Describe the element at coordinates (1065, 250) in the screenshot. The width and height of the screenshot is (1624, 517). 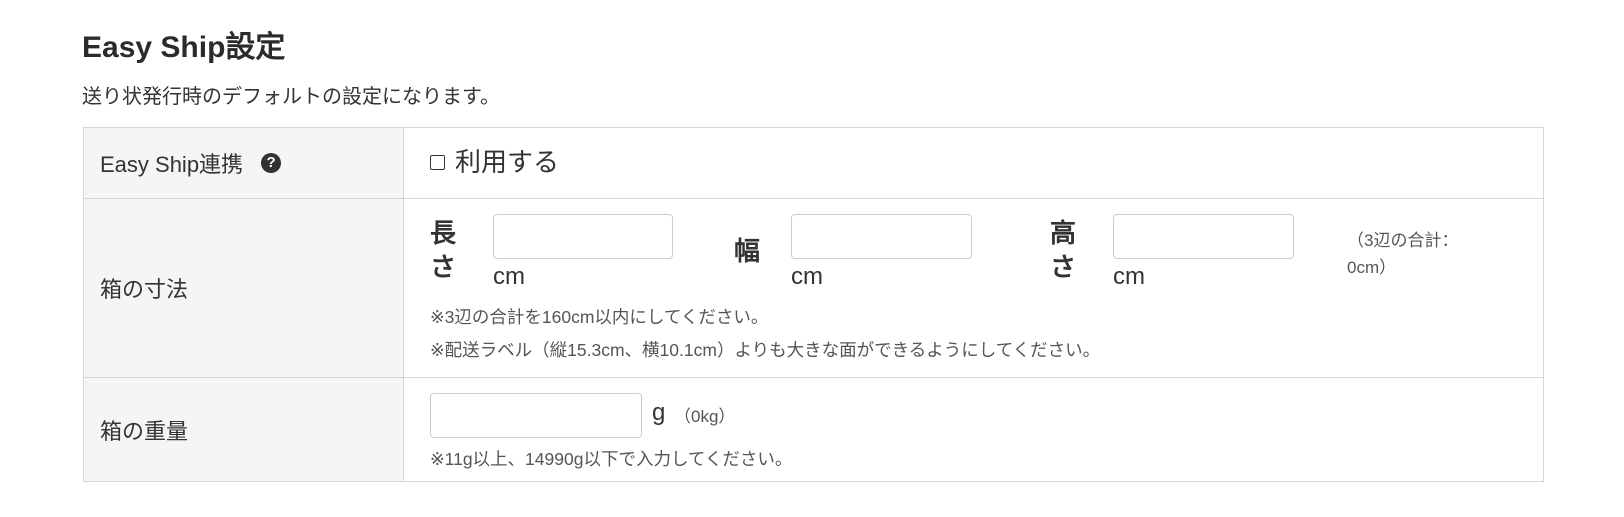
I see `height-label: 高 さ` at that location.